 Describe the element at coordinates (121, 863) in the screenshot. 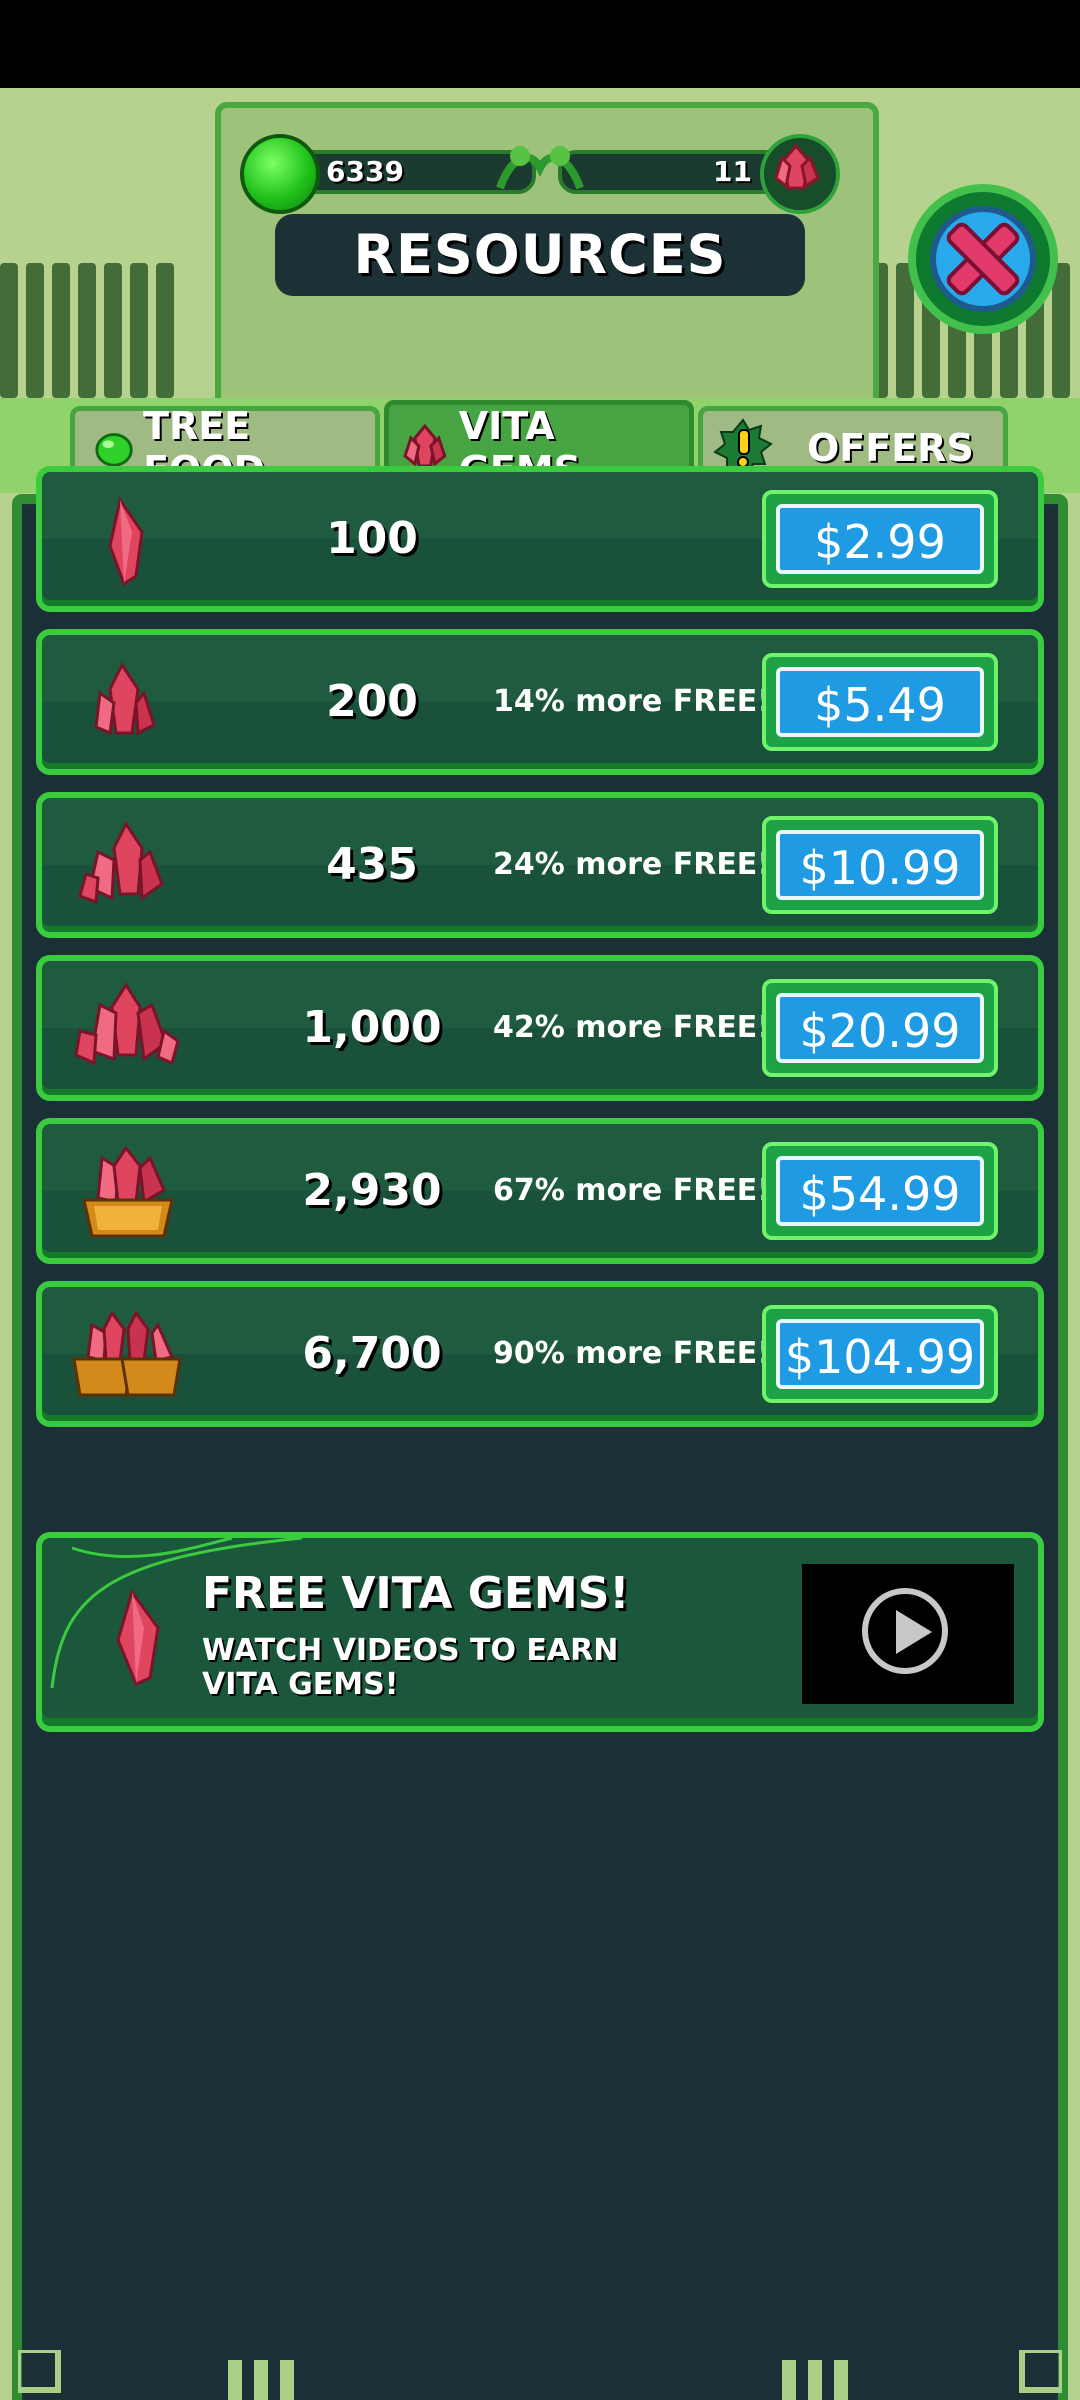

I see `medium-gem-cluster-icon` at that location.